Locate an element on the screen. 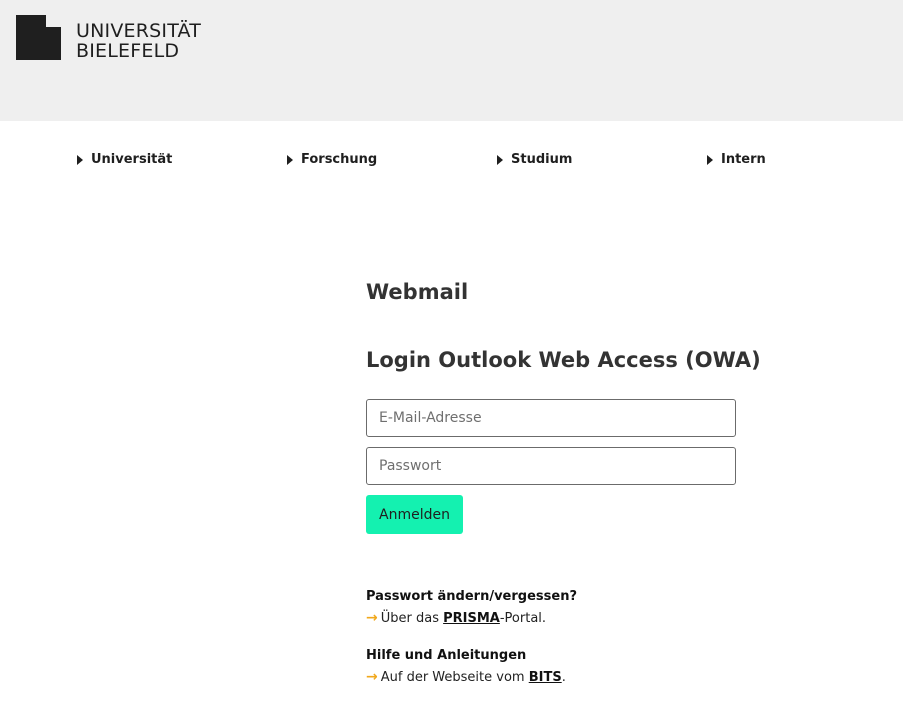  password-help-title: Passwort ändern/vergessen? is located at coordinates (471, 596).